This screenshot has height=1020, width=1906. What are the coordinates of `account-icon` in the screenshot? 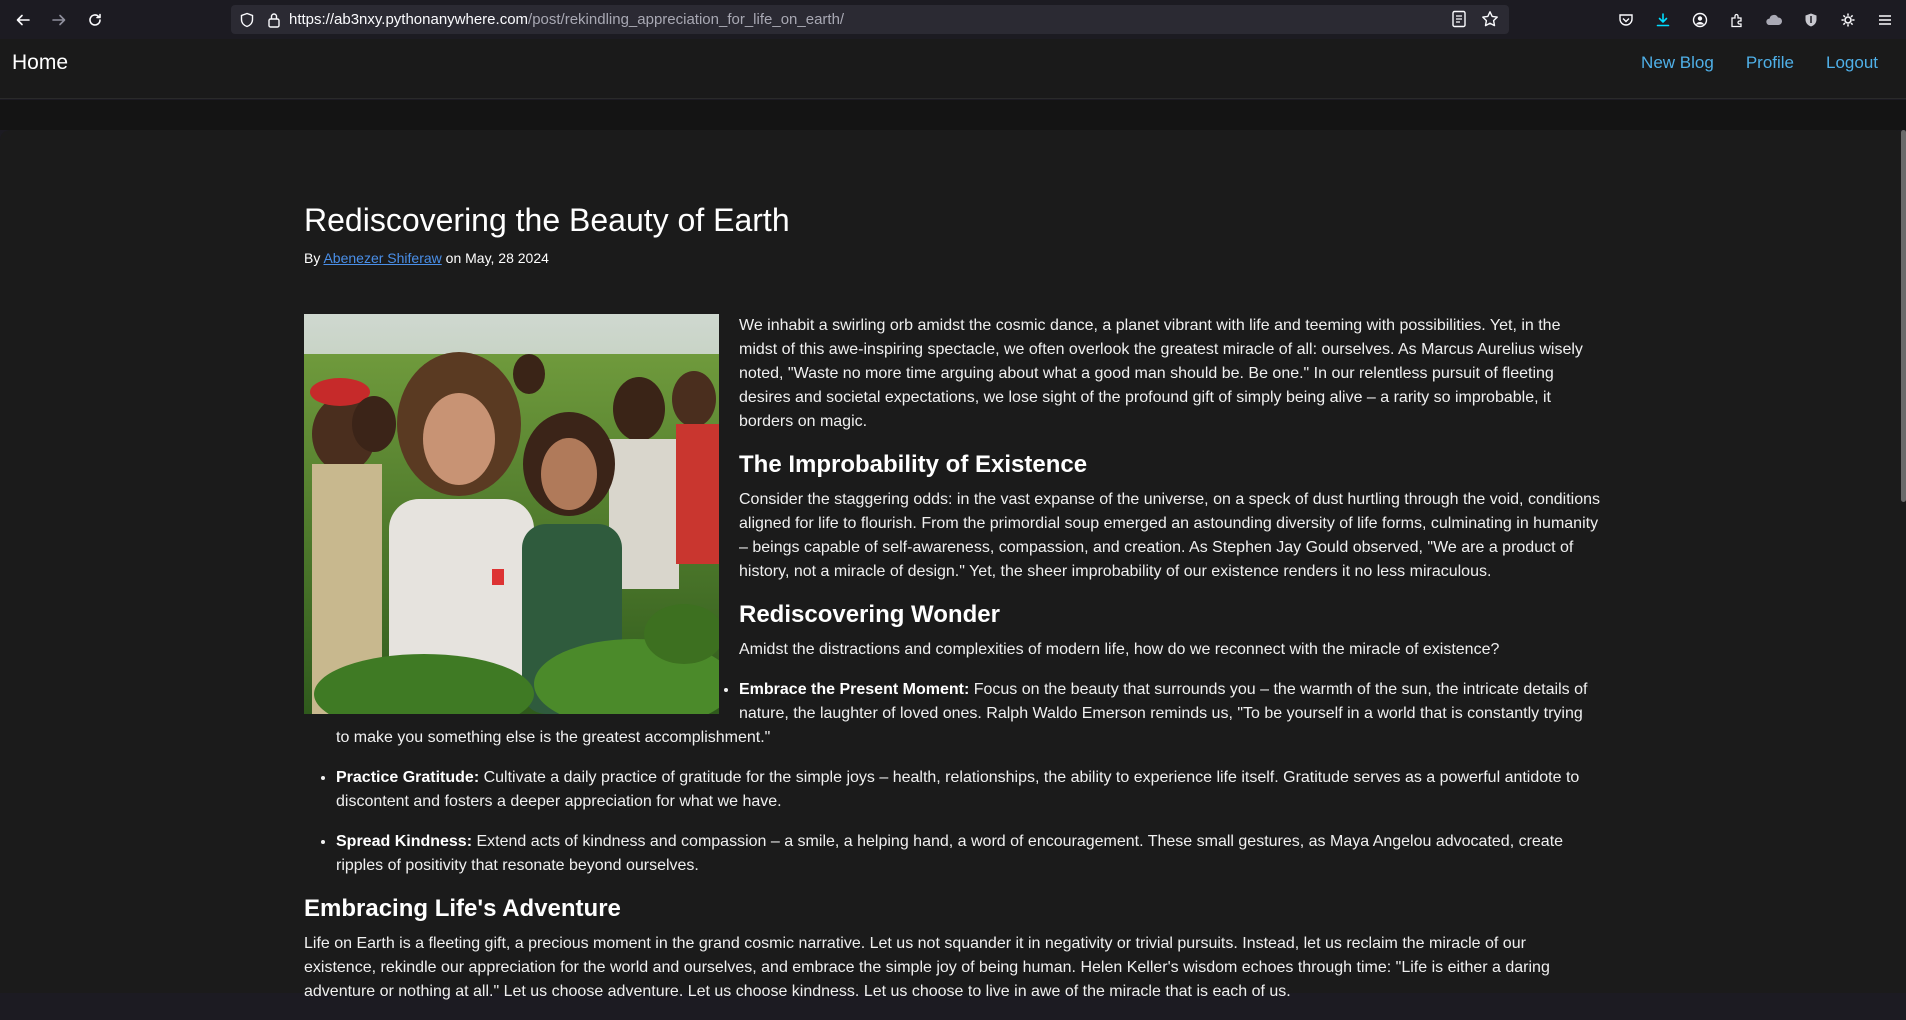 It's located at (1700, 20).